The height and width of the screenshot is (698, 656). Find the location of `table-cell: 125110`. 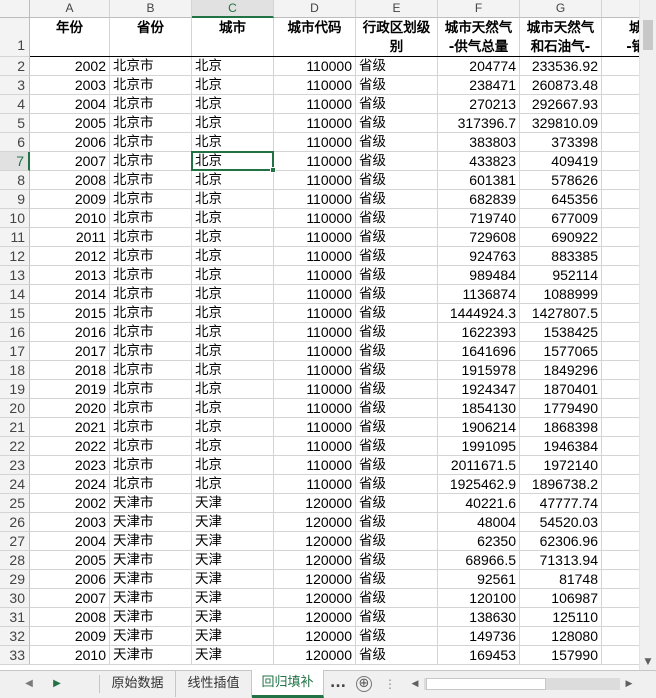

table-cell: 125110 is located at coordinates (561, 617).